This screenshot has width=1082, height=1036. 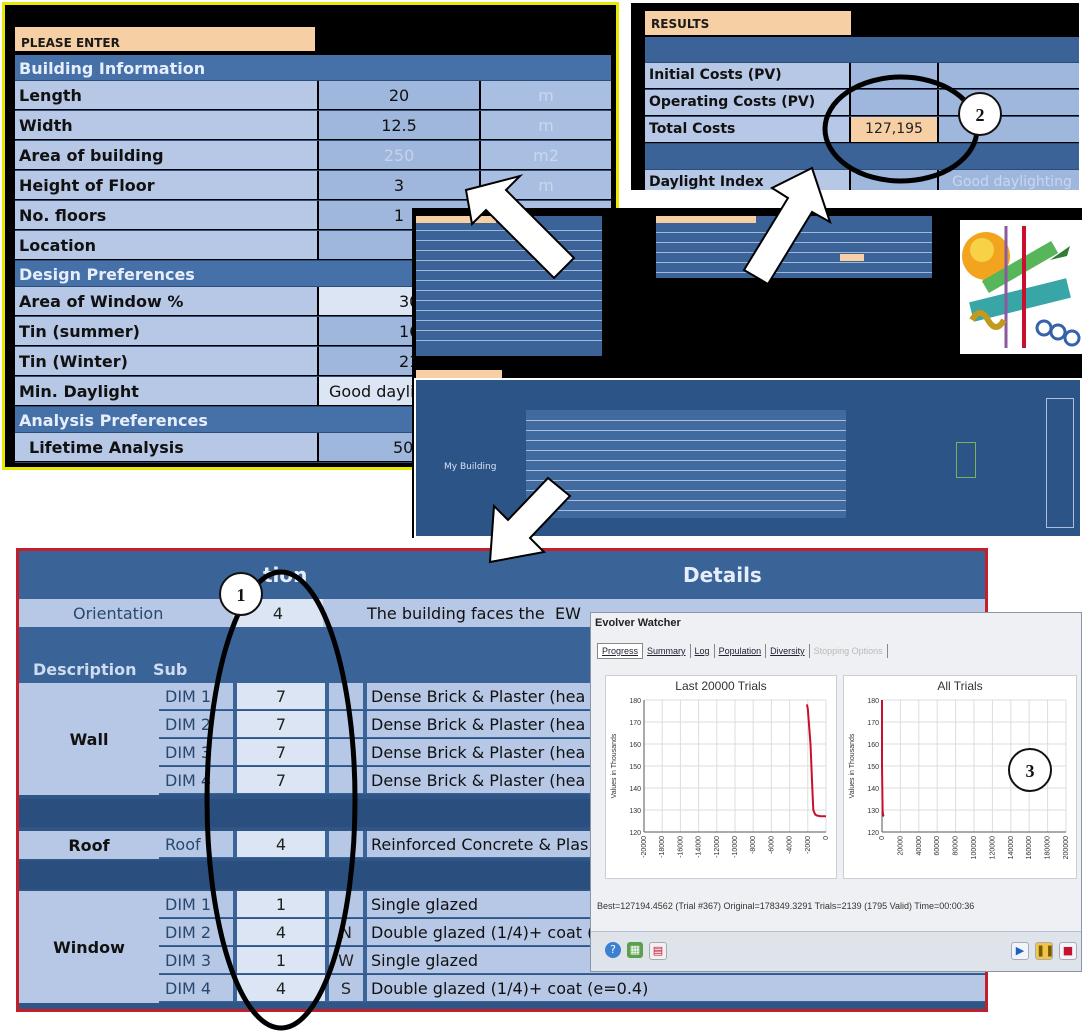 I want to click on tab-population: Population, so click(x=741, y=651).